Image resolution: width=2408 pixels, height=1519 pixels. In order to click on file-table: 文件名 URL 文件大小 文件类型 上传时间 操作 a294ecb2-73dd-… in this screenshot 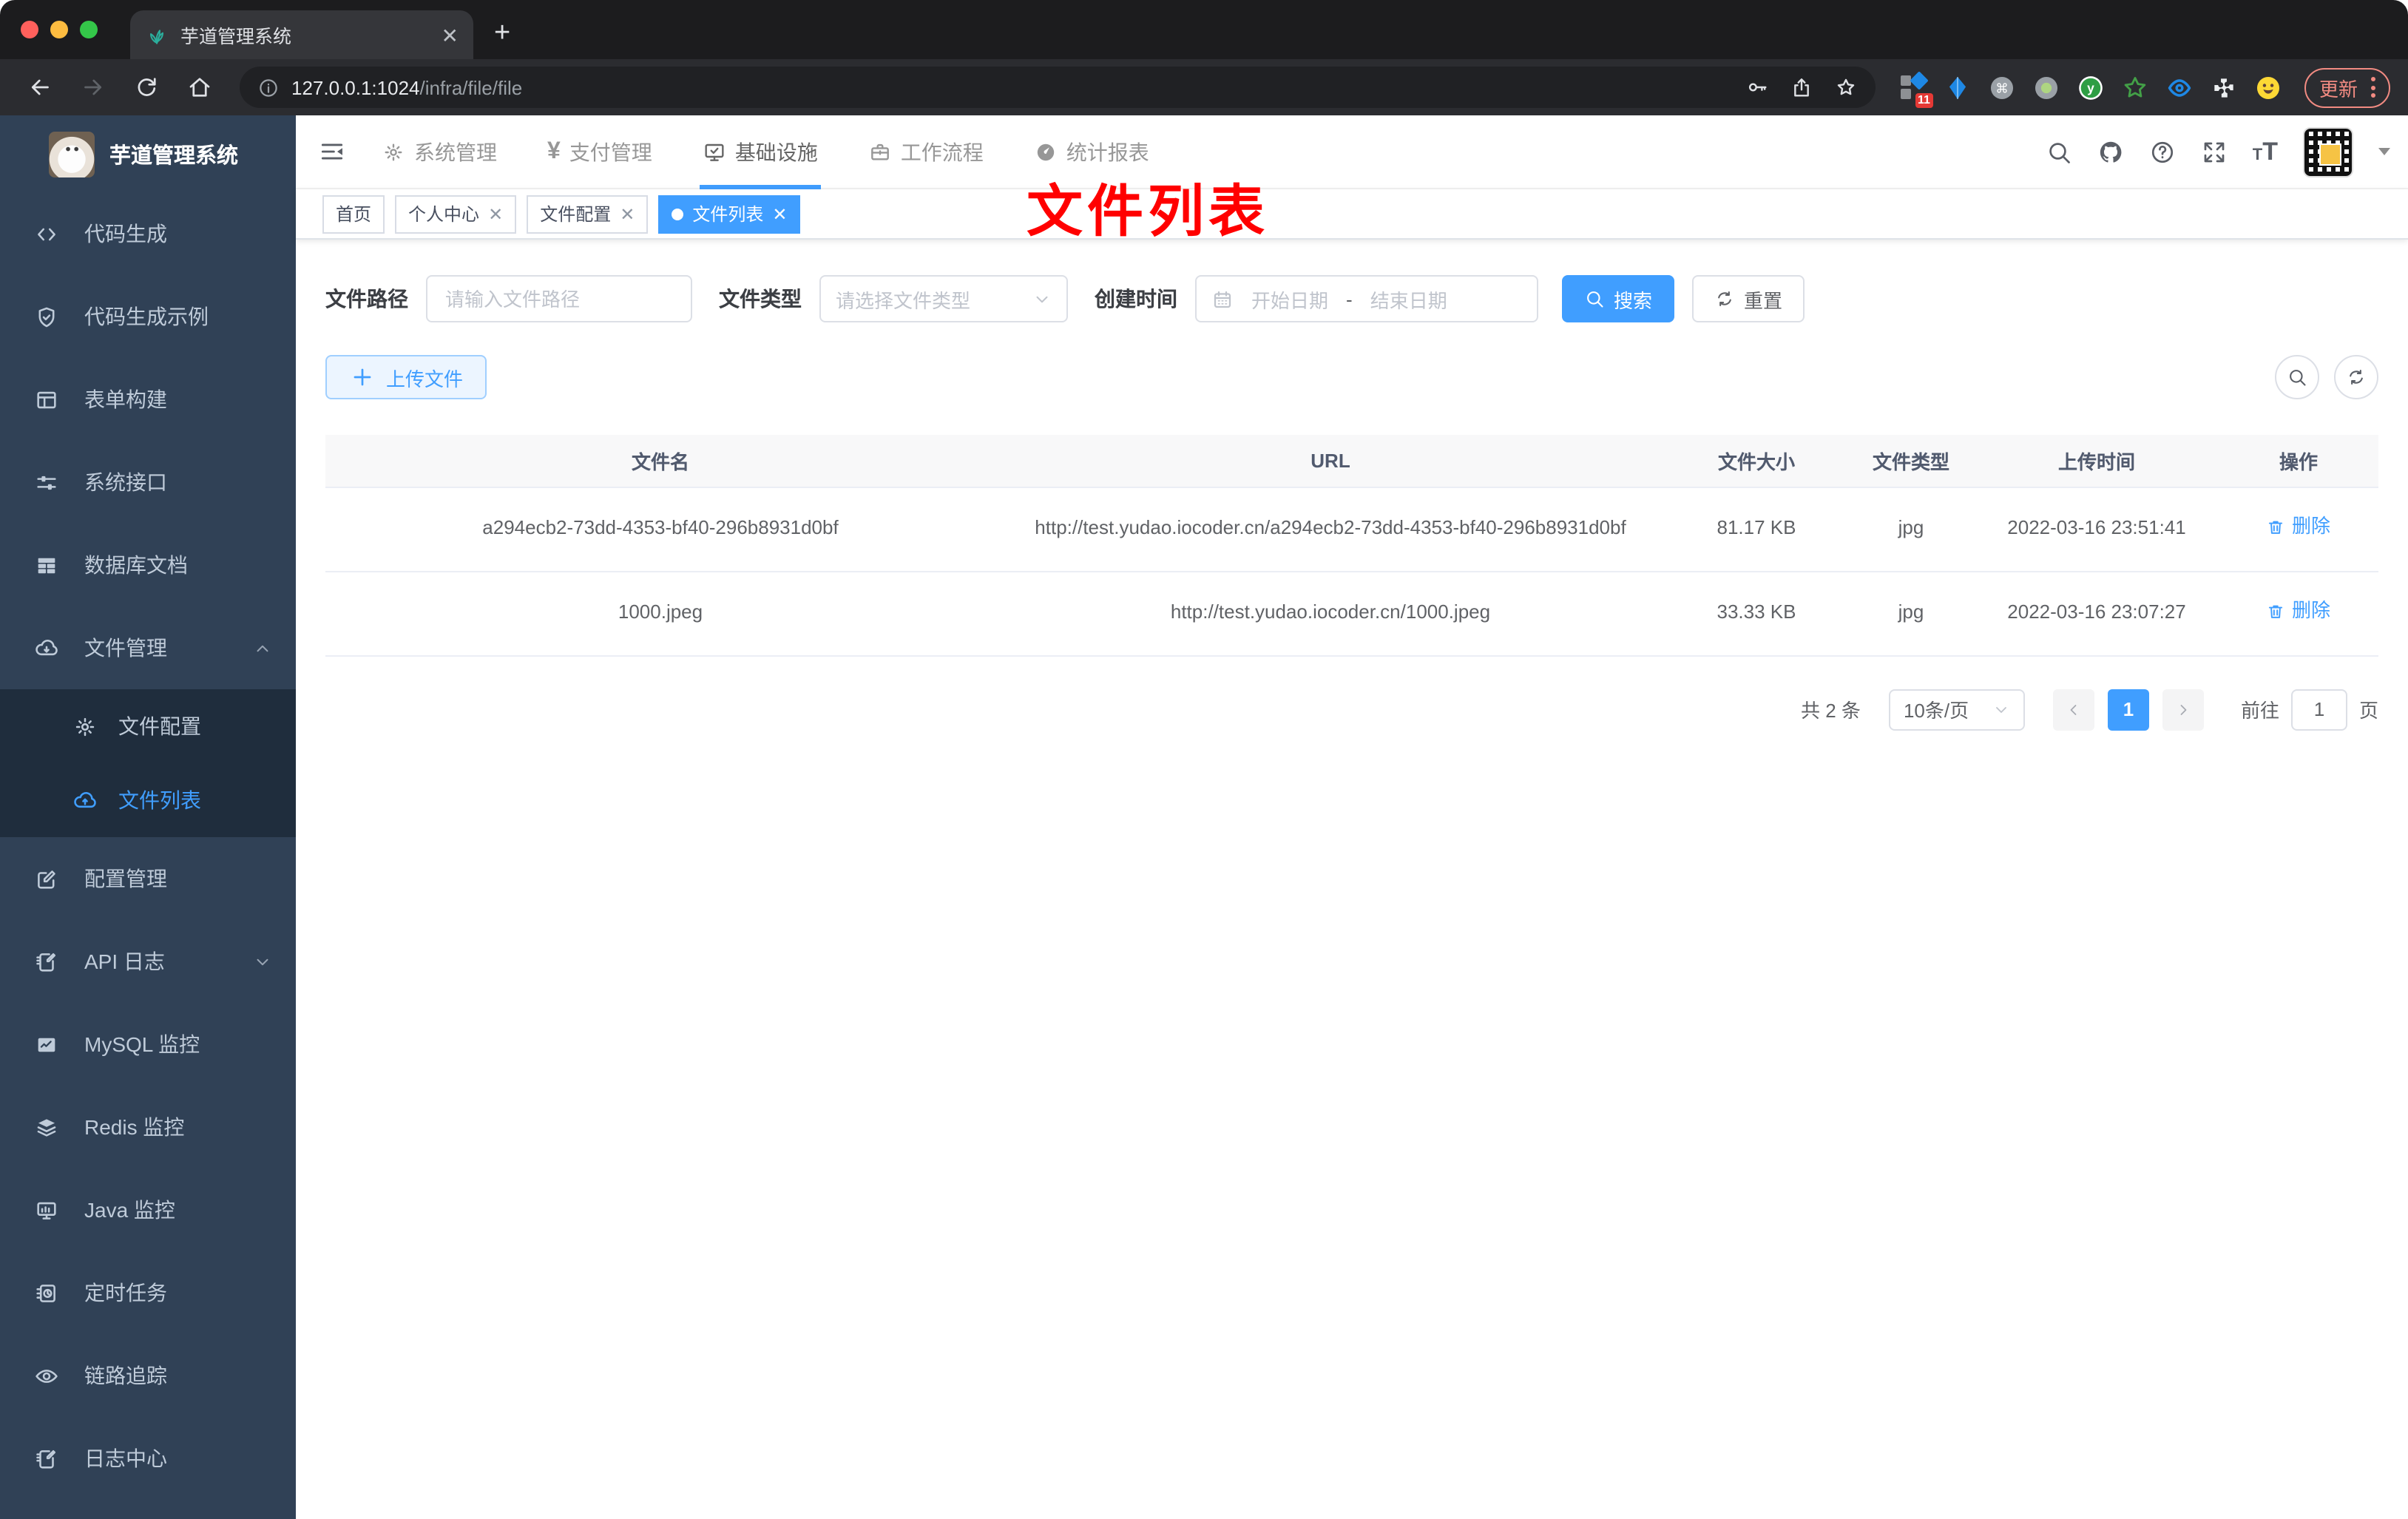, I will do `click(1351, 545)`.